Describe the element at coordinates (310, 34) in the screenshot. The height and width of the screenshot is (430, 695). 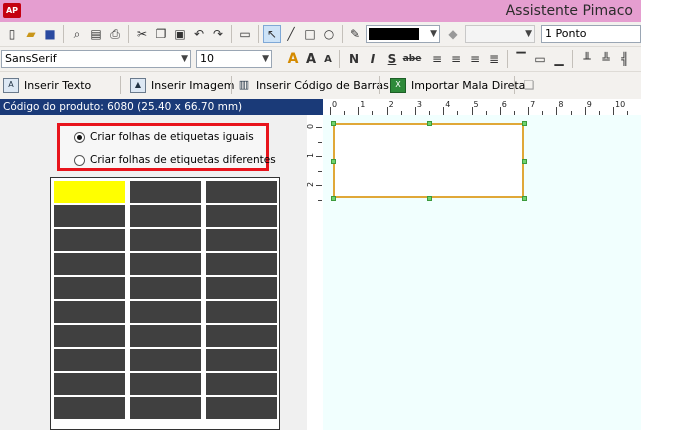
I see `rectangle-icon: □` at that location.